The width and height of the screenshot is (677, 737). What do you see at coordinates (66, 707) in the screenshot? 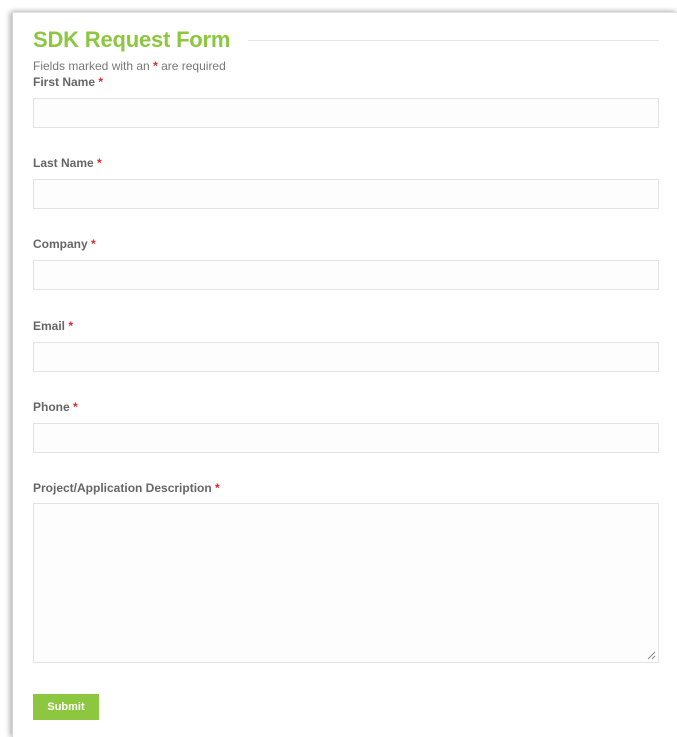
I see `submit-button: Submit` at bounding box center [66, 707].